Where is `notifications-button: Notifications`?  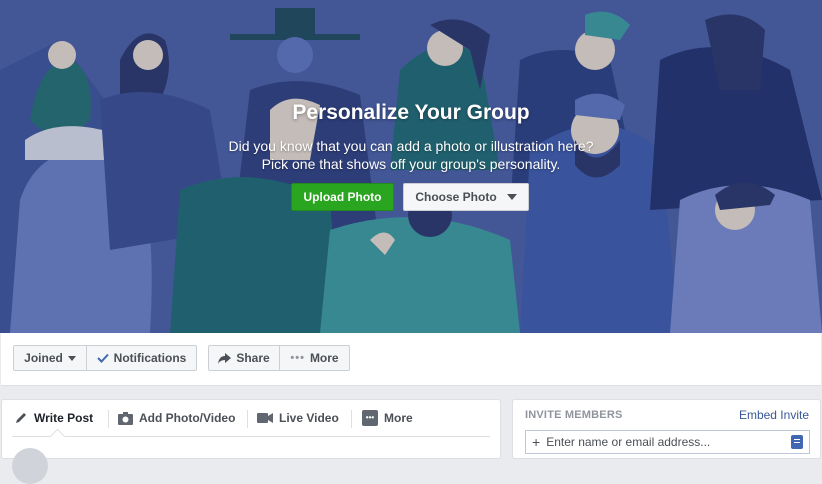 notifications-button: Notifications is located at coordinates (141, 358).